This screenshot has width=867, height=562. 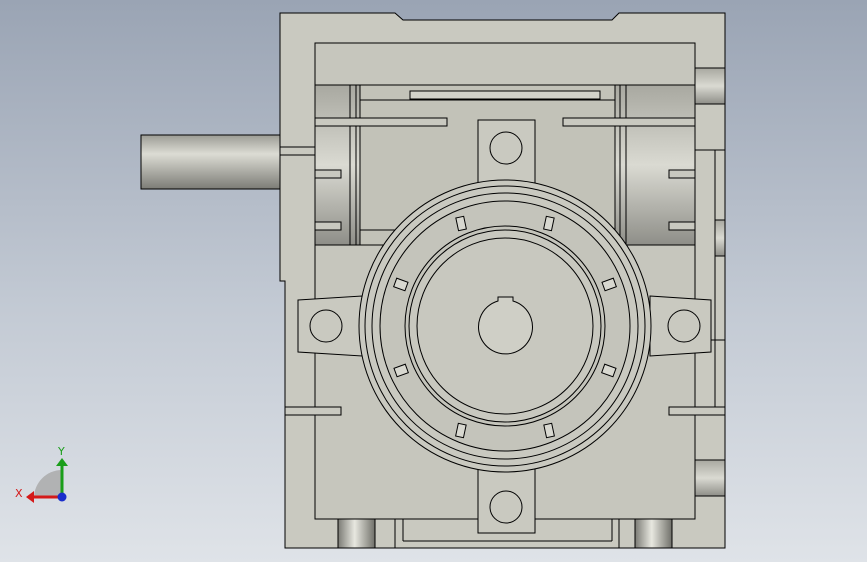 What do you see at coordinates (655, 165) in the screenshot?
I see `worm-right-cap` at bounding box center [655, 165].